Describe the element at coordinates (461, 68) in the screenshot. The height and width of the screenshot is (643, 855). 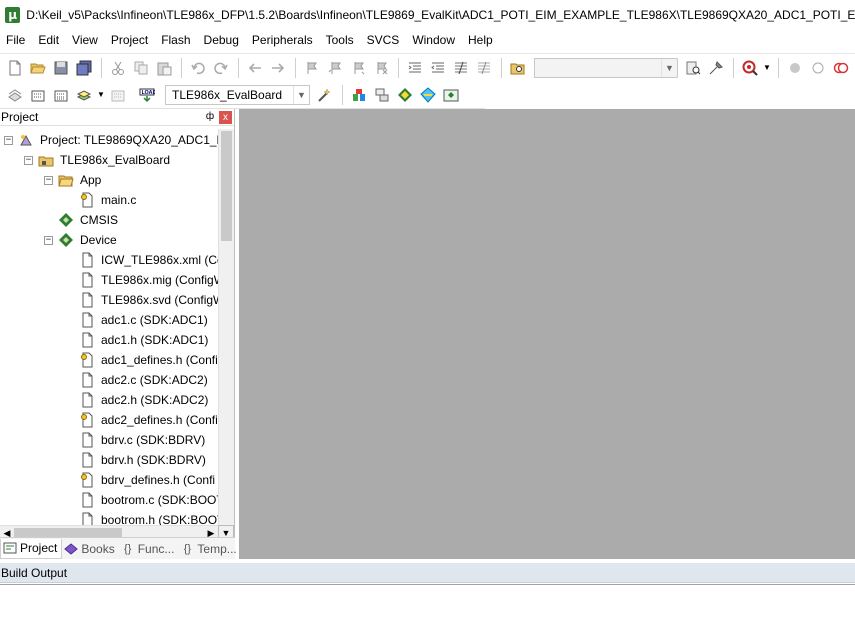
I see `comment-icon` at that location.